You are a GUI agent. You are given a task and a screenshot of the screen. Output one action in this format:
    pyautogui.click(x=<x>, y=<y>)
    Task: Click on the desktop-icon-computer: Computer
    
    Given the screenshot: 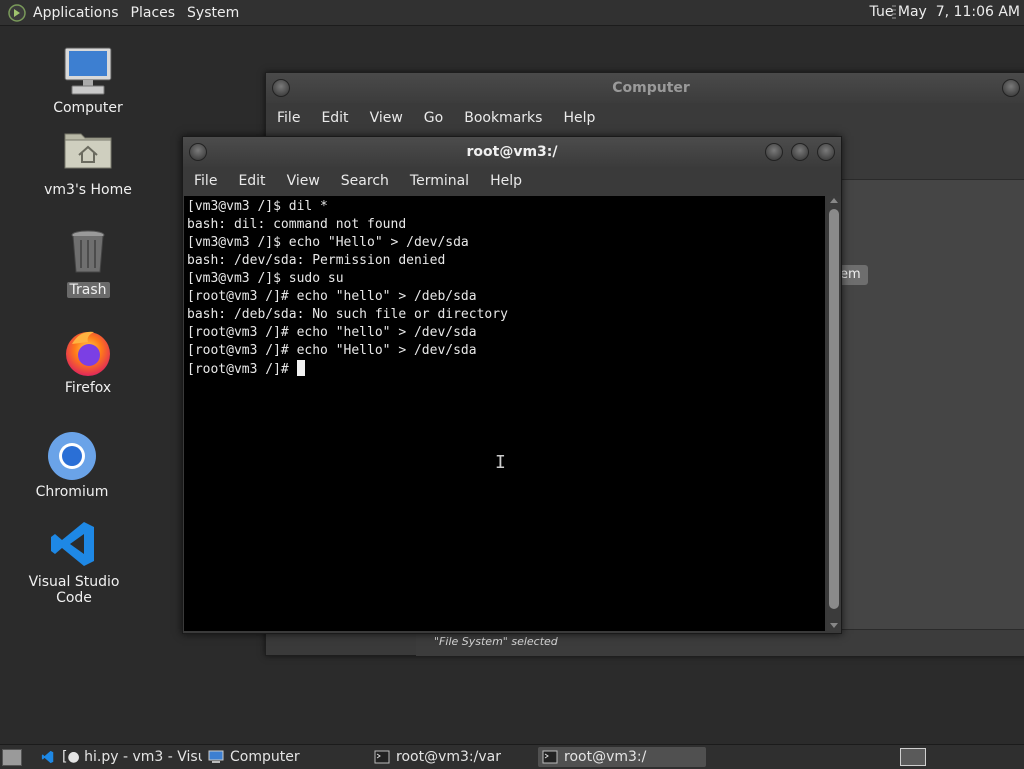 What is the action you would take?
    pyautogui.click(x=88, y=81)
    